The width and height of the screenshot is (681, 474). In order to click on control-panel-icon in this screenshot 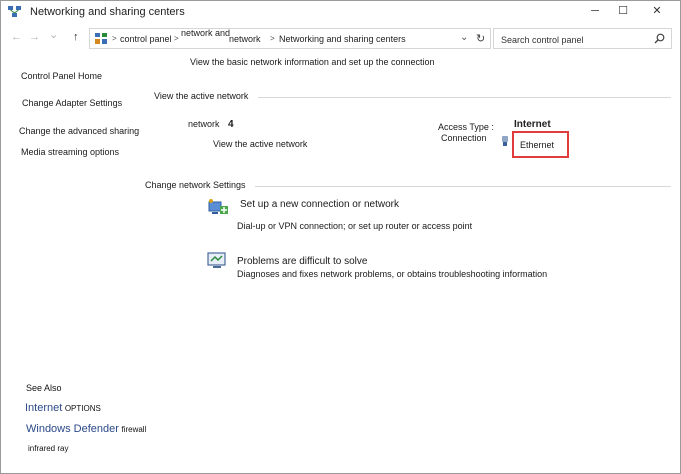, I will do `click(101, 38)`.